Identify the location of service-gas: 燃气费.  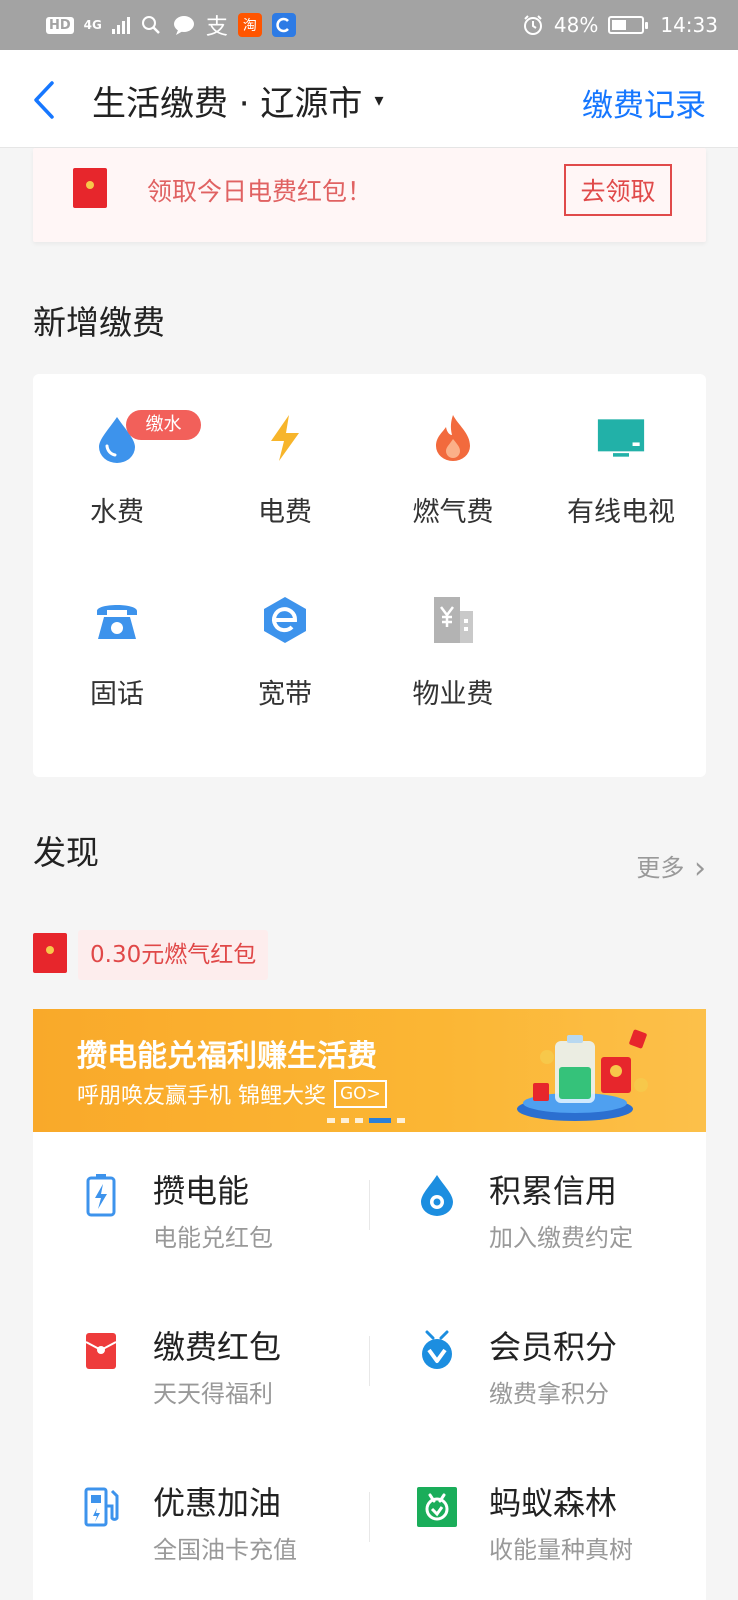
(453, 451).